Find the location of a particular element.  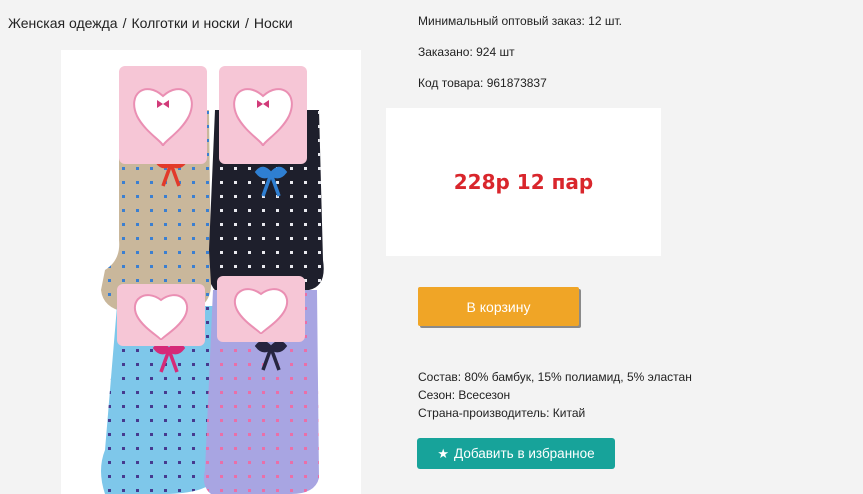

breadcrumb-womens-clothing: Женская одежда is located at coordinates (63, 23).